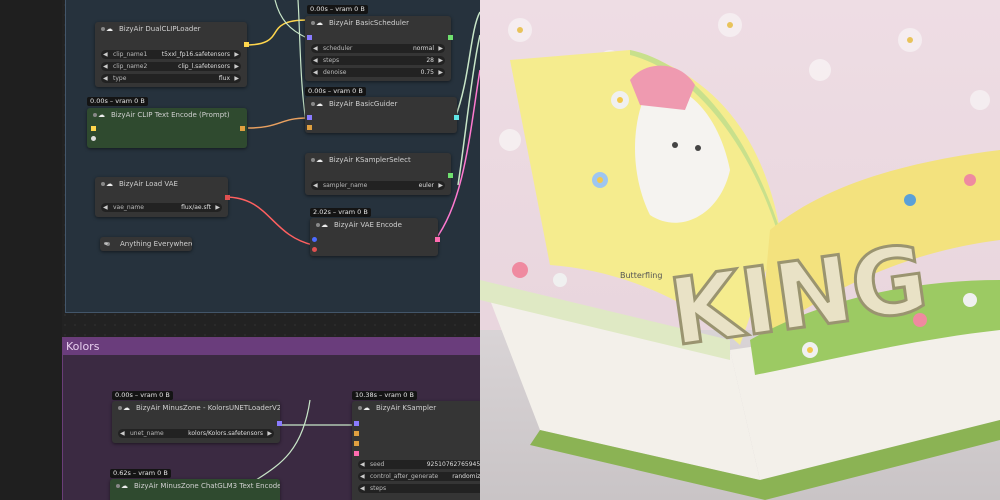  Describe the element at coordinates (382, 115) in the screenshot. I see `node-basic-guider: ☁ BizyAir BasicGuider` at that location.